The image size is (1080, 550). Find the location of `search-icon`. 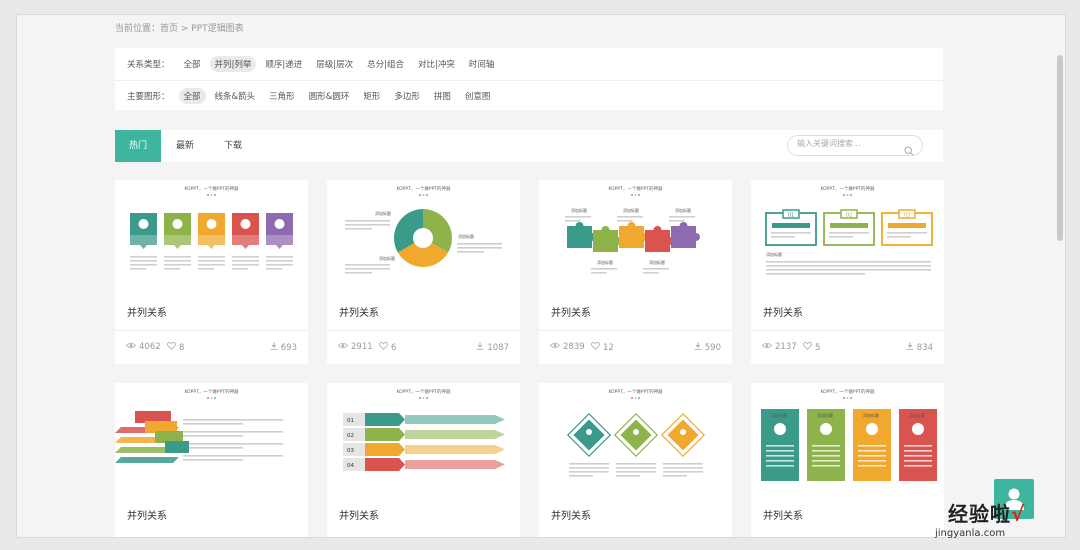

search-icon is located at coordinates (909, 150).